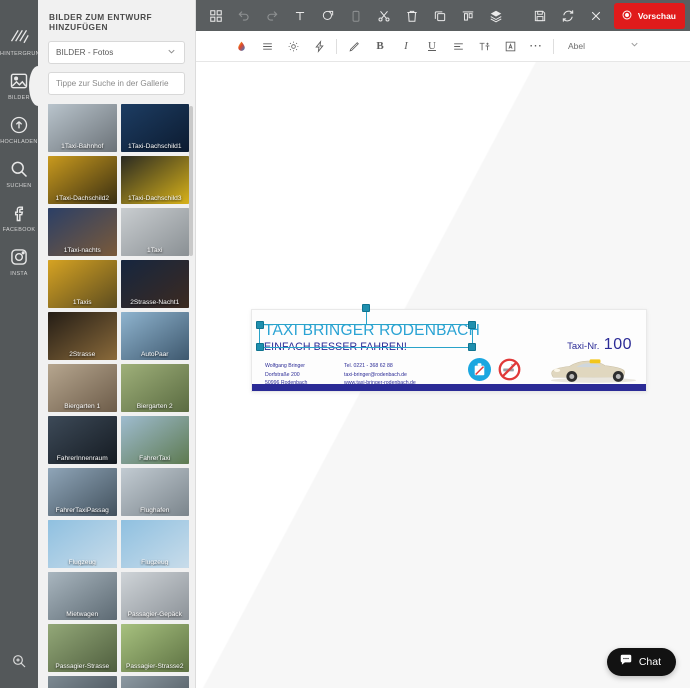 This screenshot has height=688, width=690. What do you see at coordinates (154, 492) in the screenshot?
I see `gallery-thumbnail: Flughafen` at bounding box center [154, 492].